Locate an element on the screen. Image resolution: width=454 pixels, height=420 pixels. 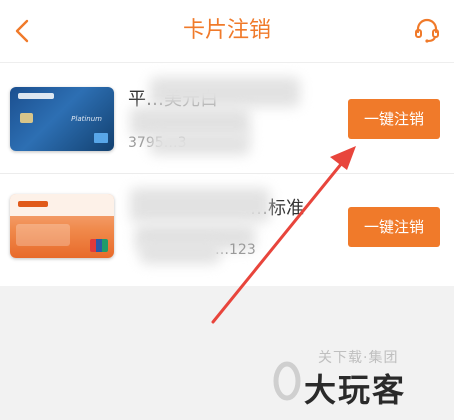
page-title: 卡片注销 is located at coordinates (226, 30).